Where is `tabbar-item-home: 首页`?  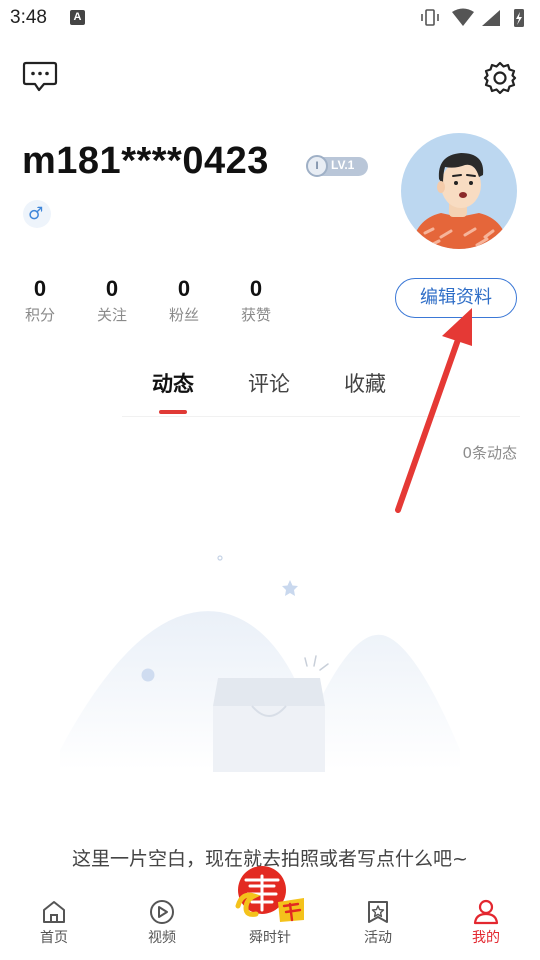
tabbar-item-home: 首页 is located at coordinates (54, 924).